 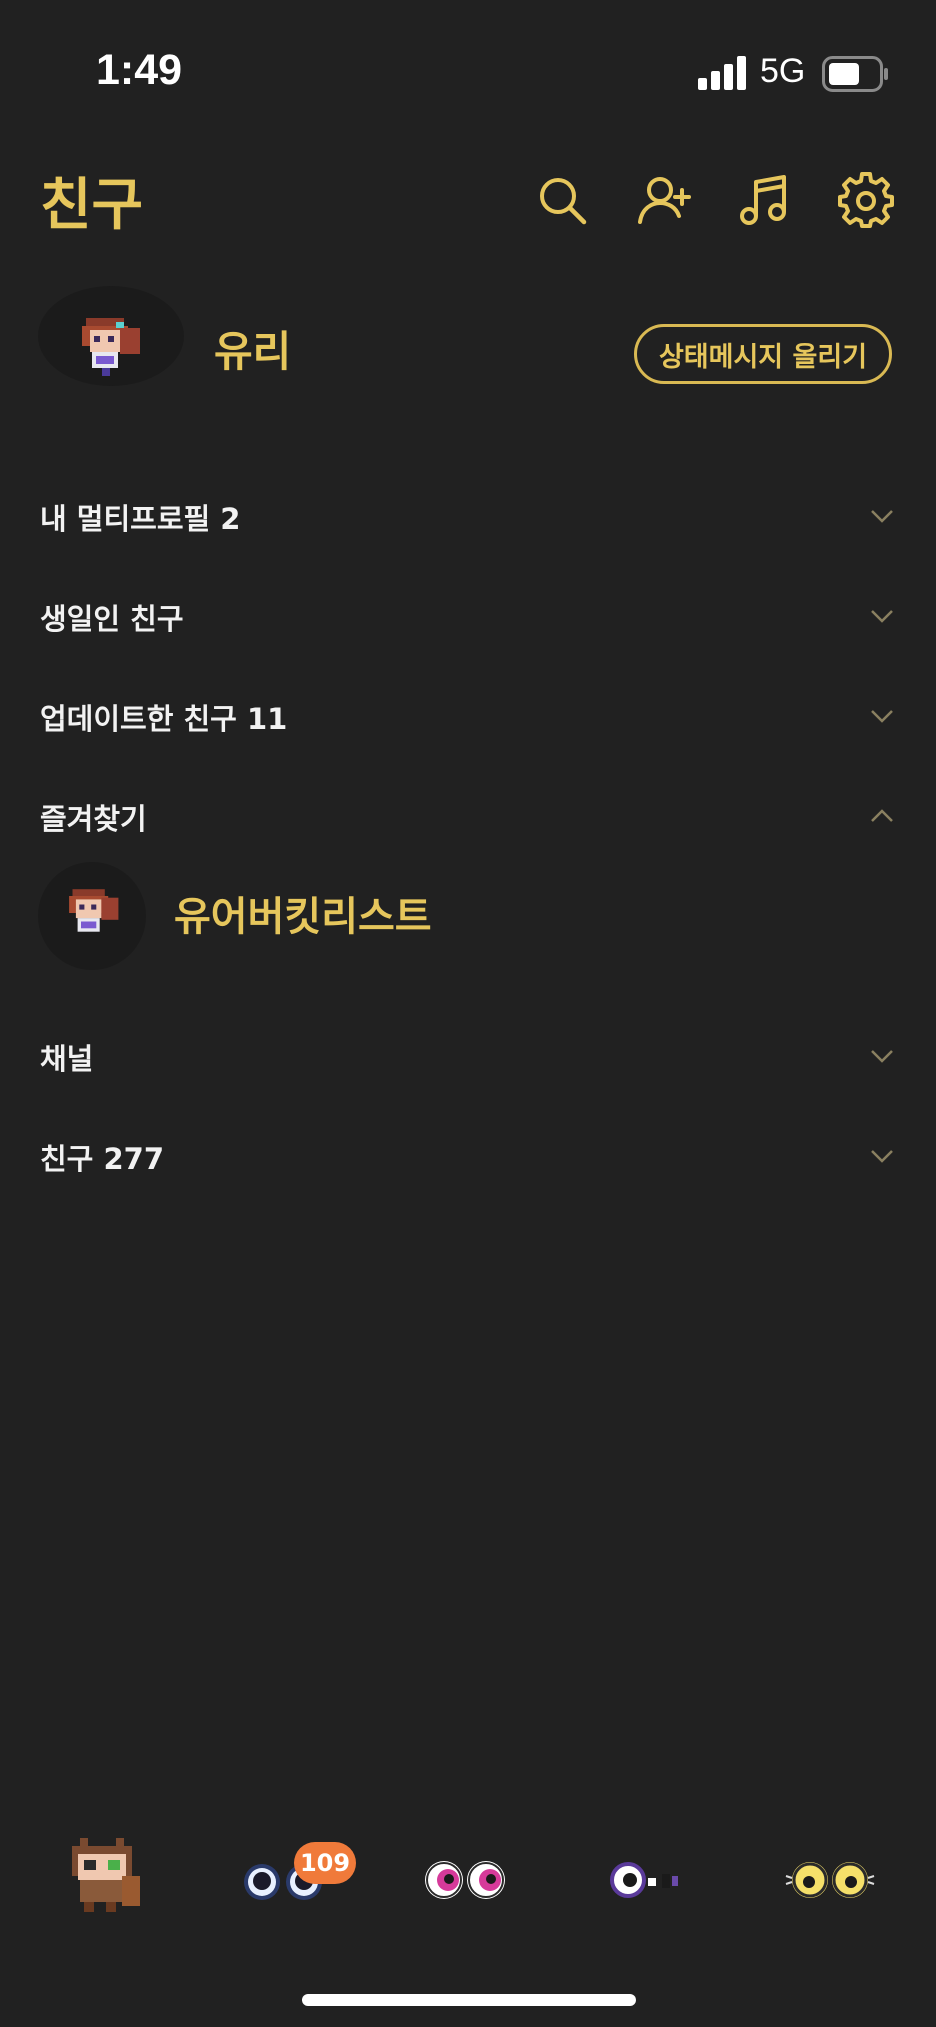 I want to click on network-label: 5G, so click(x=783, y=71).